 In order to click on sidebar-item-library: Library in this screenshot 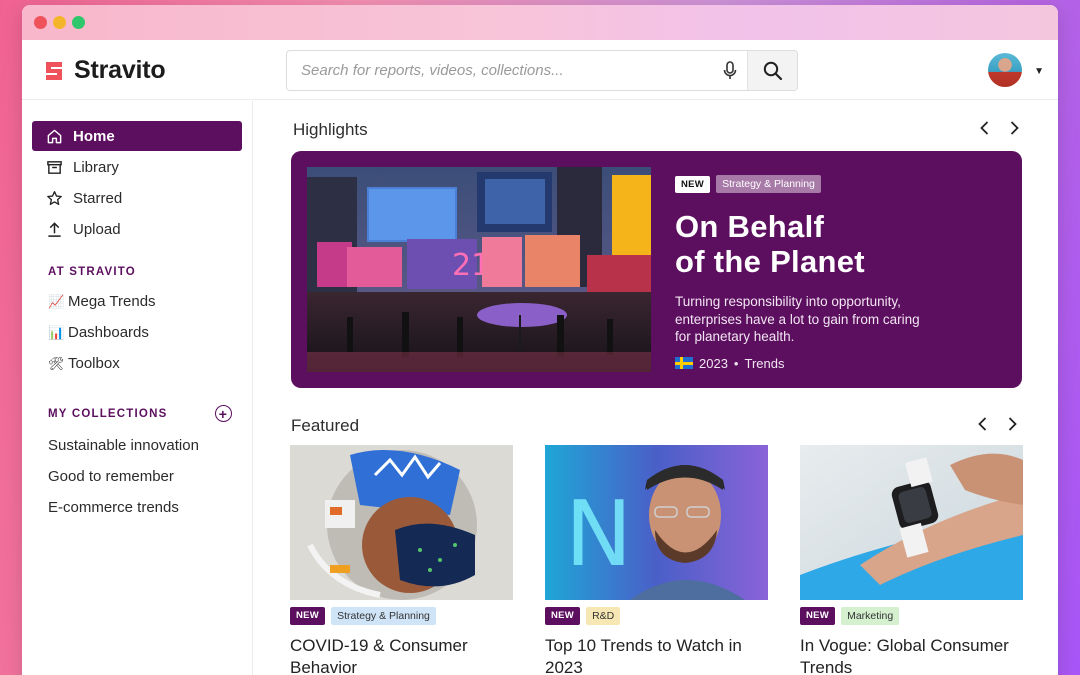, I will do `click(137, 167)`.